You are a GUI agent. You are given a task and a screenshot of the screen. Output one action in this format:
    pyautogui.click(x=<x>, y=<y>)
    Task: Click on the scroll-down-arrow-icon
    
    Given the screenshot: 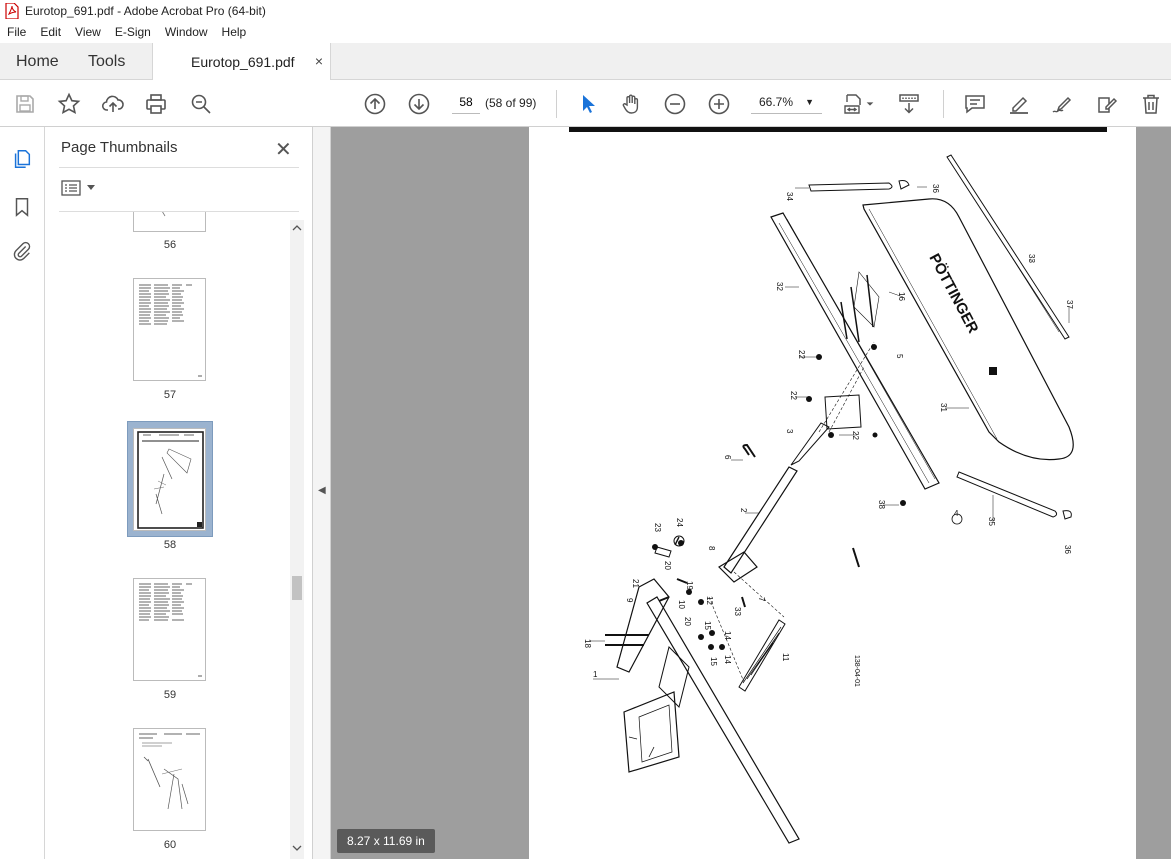 What is the action you would take?
    pyautogui.click(x=297, y=848)
    